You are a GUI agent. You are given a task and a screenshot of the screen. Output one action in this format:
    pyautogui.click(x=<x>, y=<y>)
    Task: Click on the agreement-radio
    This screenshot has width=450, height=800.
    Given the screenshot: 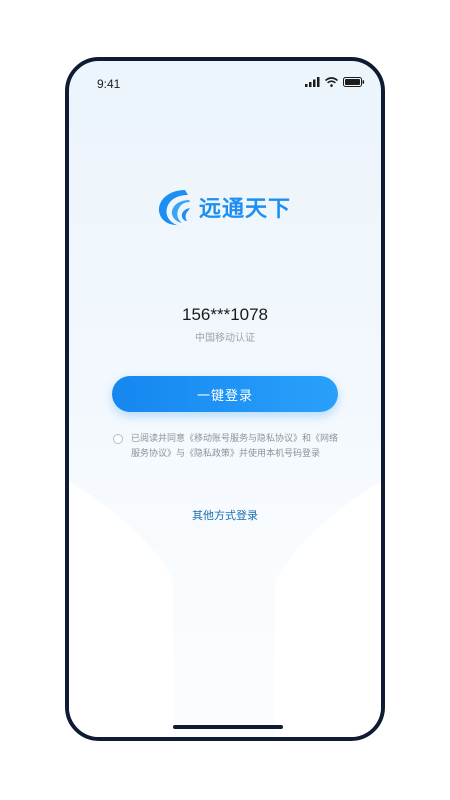 What is the action you would take?
    pyautogui.click(x=118, y=439)
    